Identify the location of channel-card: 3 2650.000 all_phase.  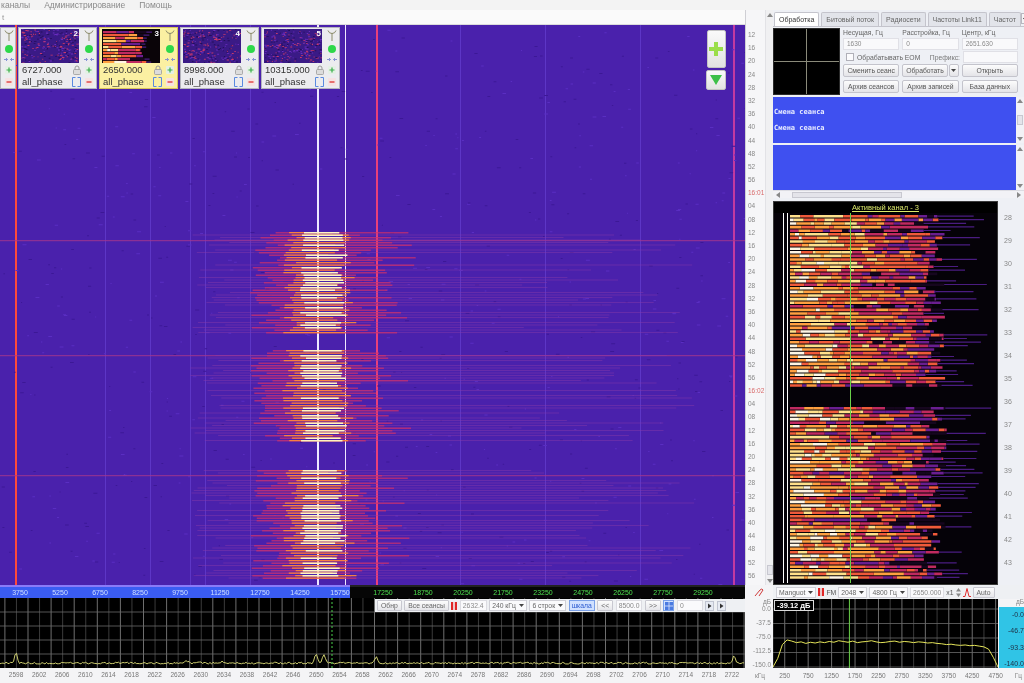
(138, 58).